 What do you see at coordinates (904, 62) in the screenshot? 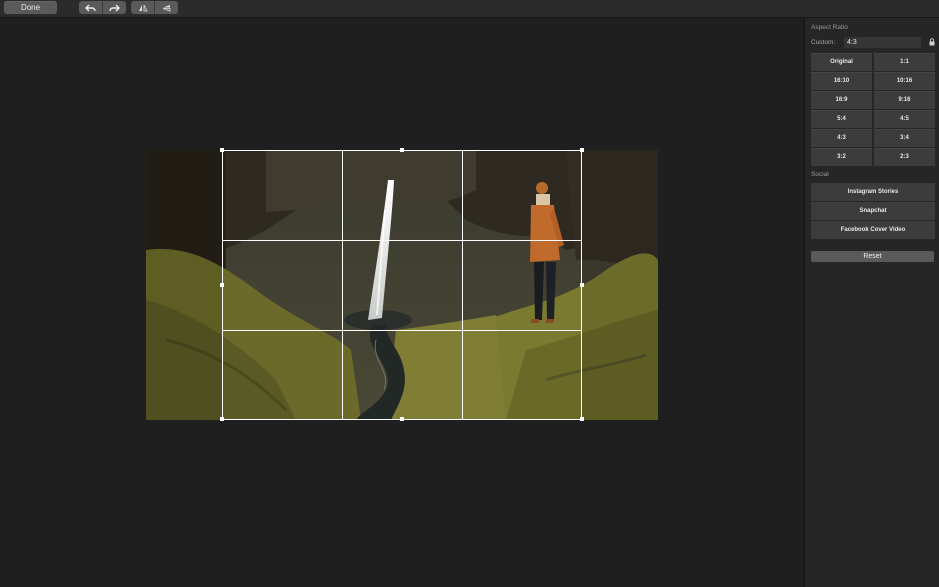
I see `ratio-1-1-button: 1:1` at bounding box center [904, 62].